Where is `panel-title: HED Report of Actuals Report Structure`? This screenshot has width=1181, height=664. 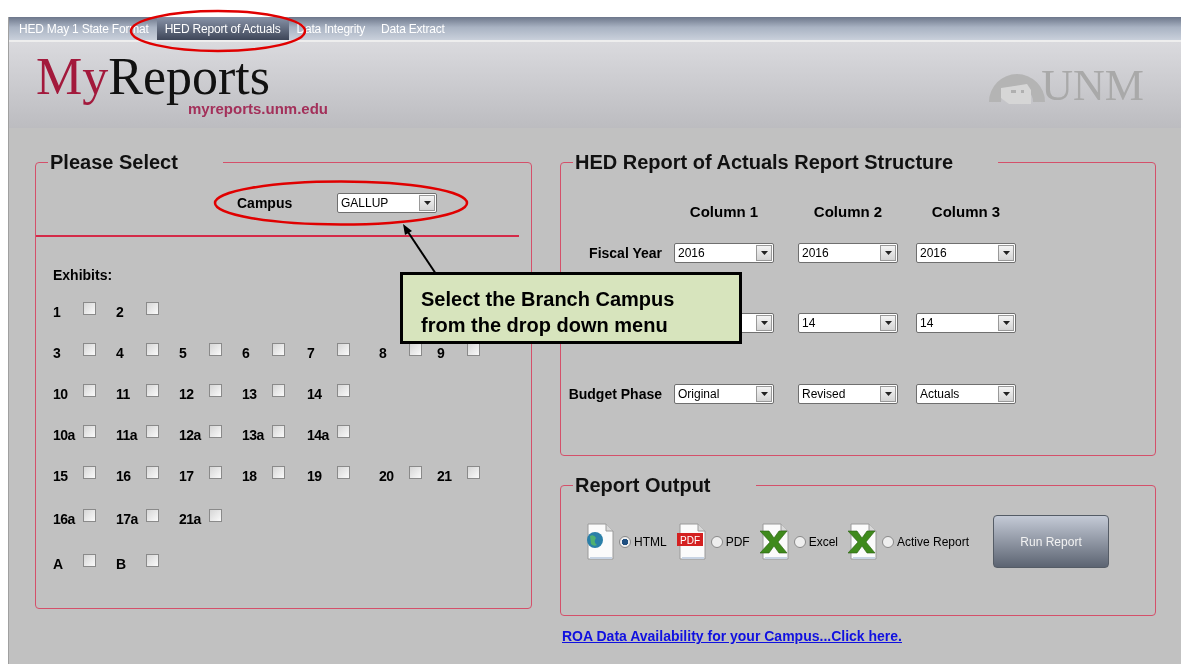 panel-title: HED Report of Actuals Report Structure is located at coordinates (764, 162).